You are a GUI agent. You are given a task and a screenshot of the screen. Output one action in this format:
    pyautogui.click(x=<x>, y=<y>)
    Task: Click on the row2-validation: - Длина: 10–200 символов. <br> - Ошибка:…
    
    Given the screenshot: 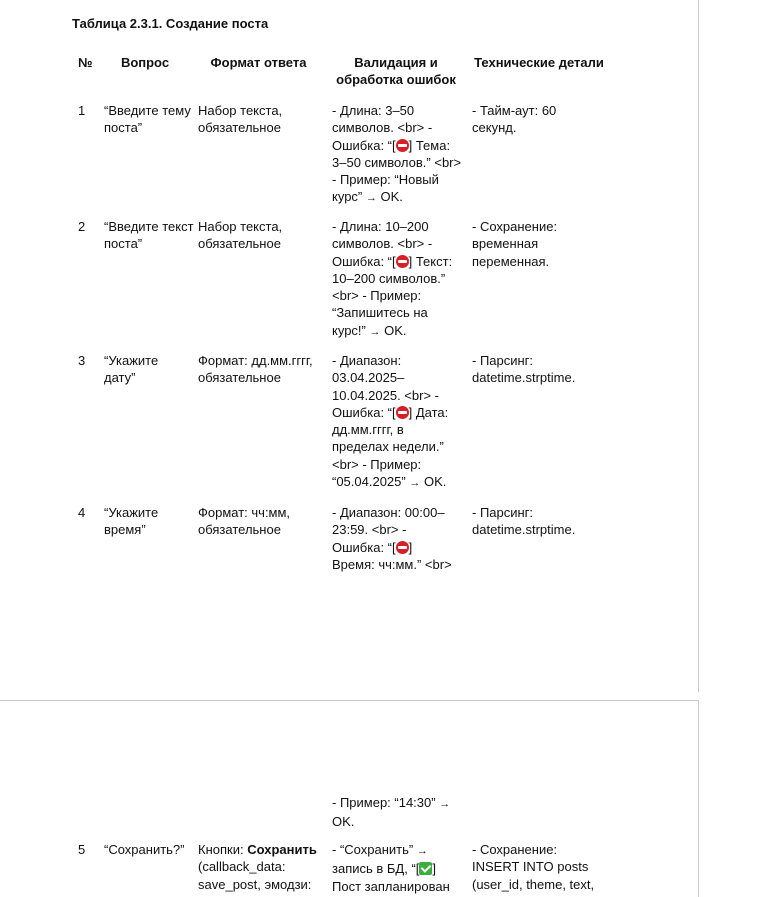 What is the action you would take?
    pyautogui.click(x=397, y=279)
    